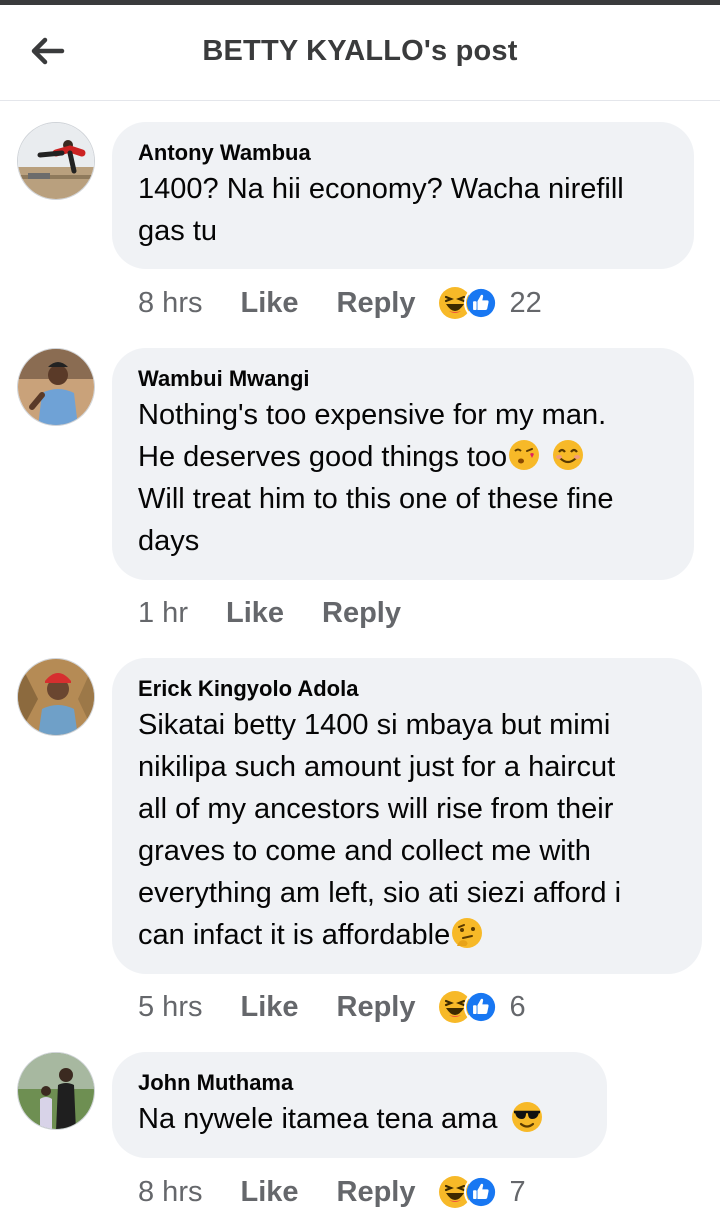  Describe the element at coordinates (294, 935) in the screenshot. I see `comment-line-text: can infact it is affordable` at that location.